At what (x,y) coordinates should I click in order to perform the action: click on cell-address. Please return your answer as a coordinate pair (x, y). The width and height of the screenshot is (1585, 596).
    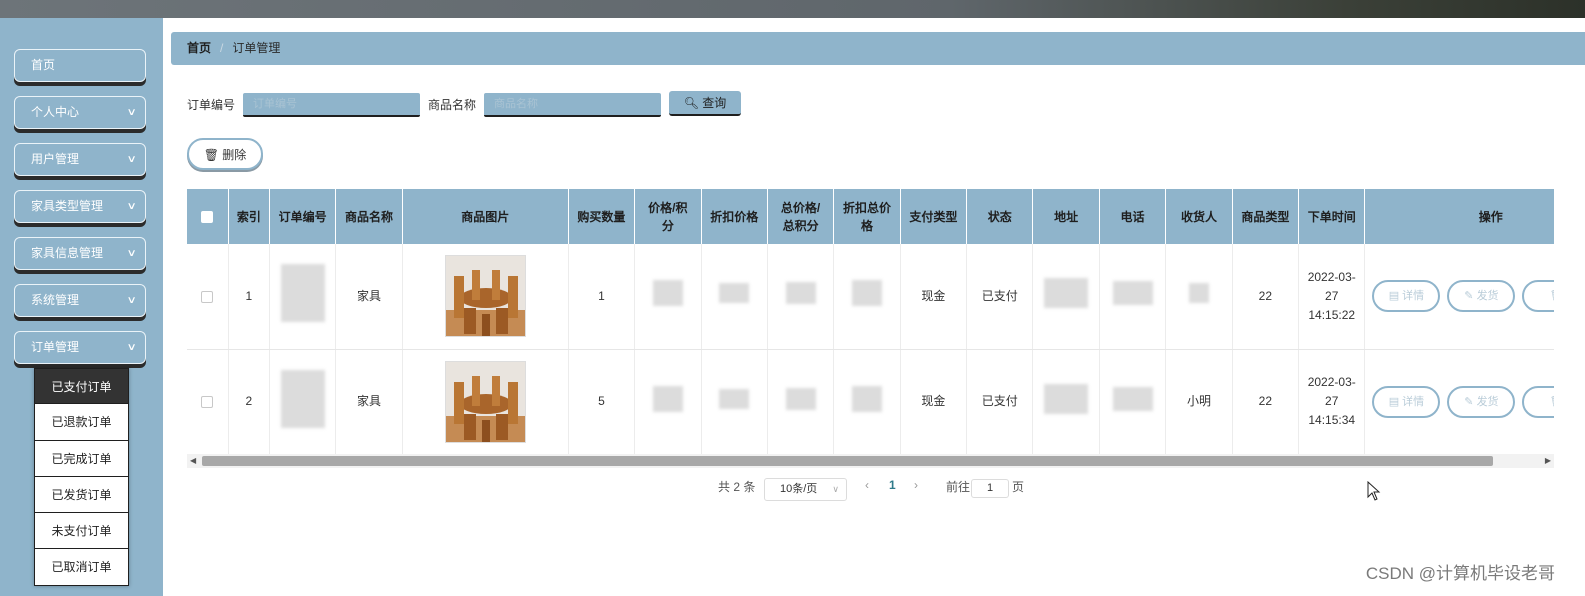
    Looking at the image, I should click on (1066, 297).